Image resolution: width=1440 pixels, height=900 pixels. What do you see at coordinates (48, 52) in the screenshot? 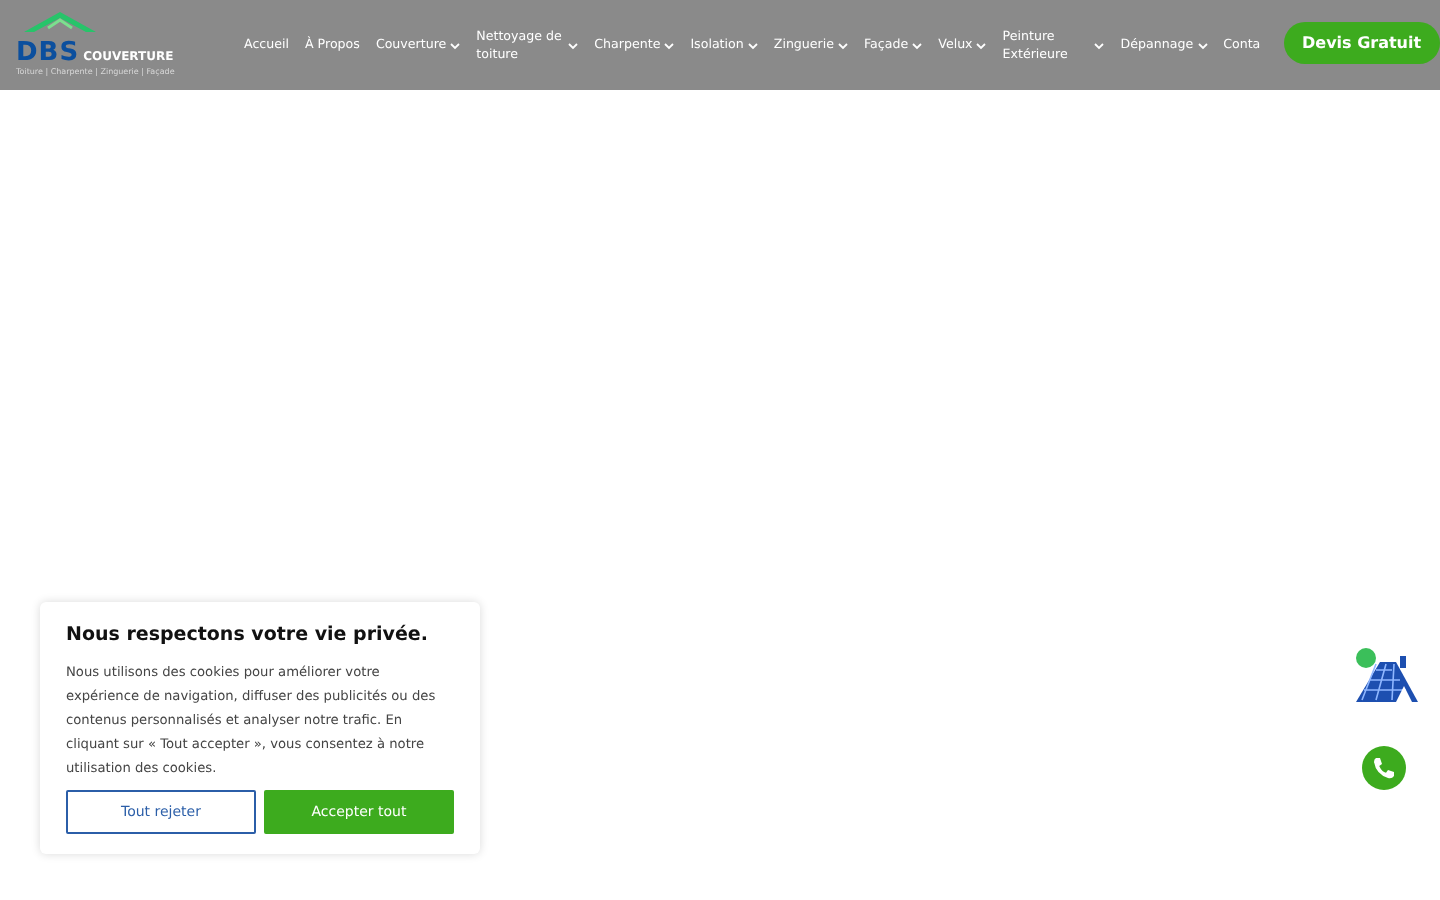
I see `brand-name: DBS` at bounding box center [48, 52].